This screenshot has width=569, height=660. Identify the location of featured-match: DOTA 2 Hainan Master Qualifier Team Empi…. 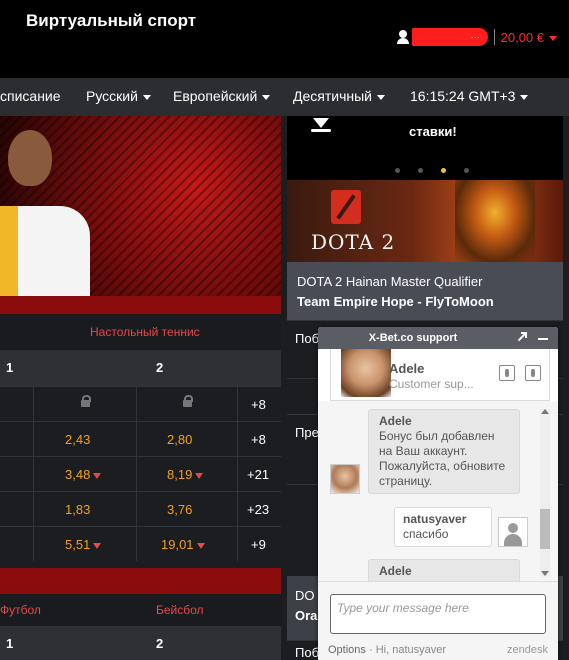
(425, 291).